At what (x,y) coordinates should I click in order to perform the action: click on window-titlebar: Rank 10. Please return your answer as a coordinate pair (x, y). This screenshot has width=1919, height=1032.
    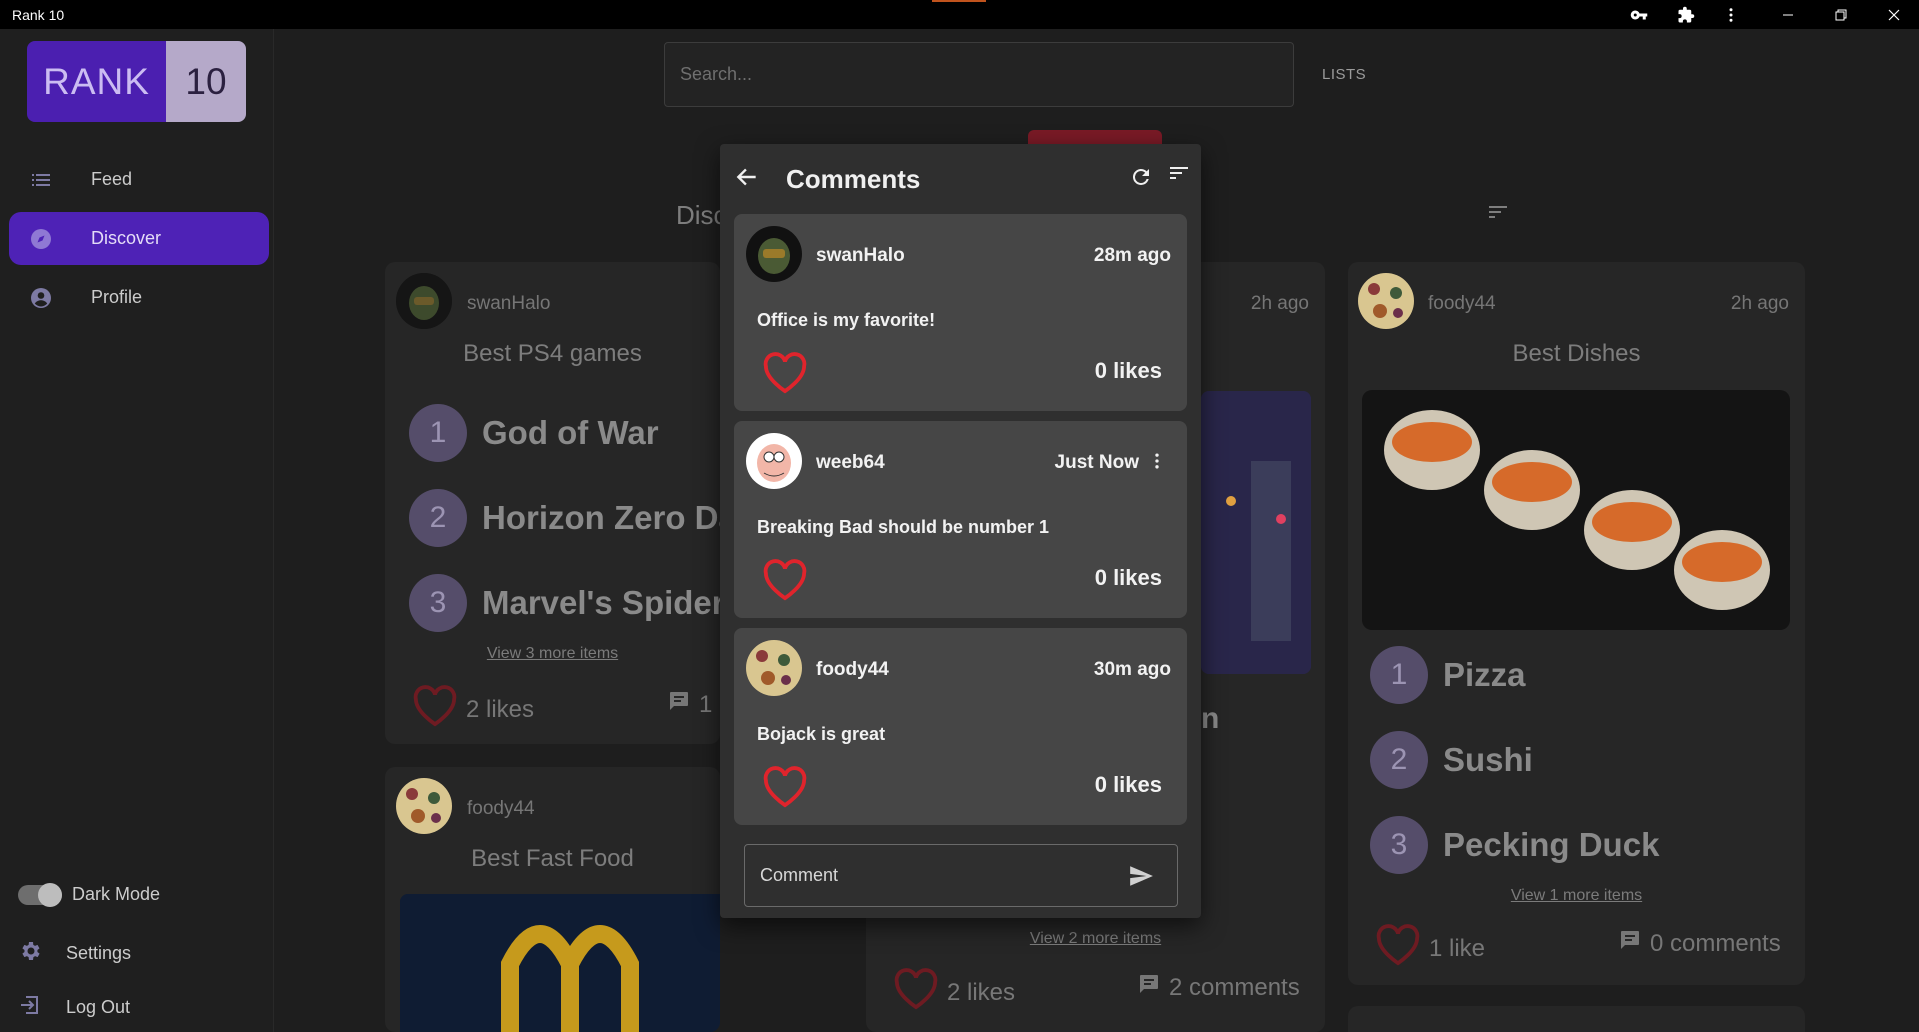
    Looking at the image, I should click on (959, 14).